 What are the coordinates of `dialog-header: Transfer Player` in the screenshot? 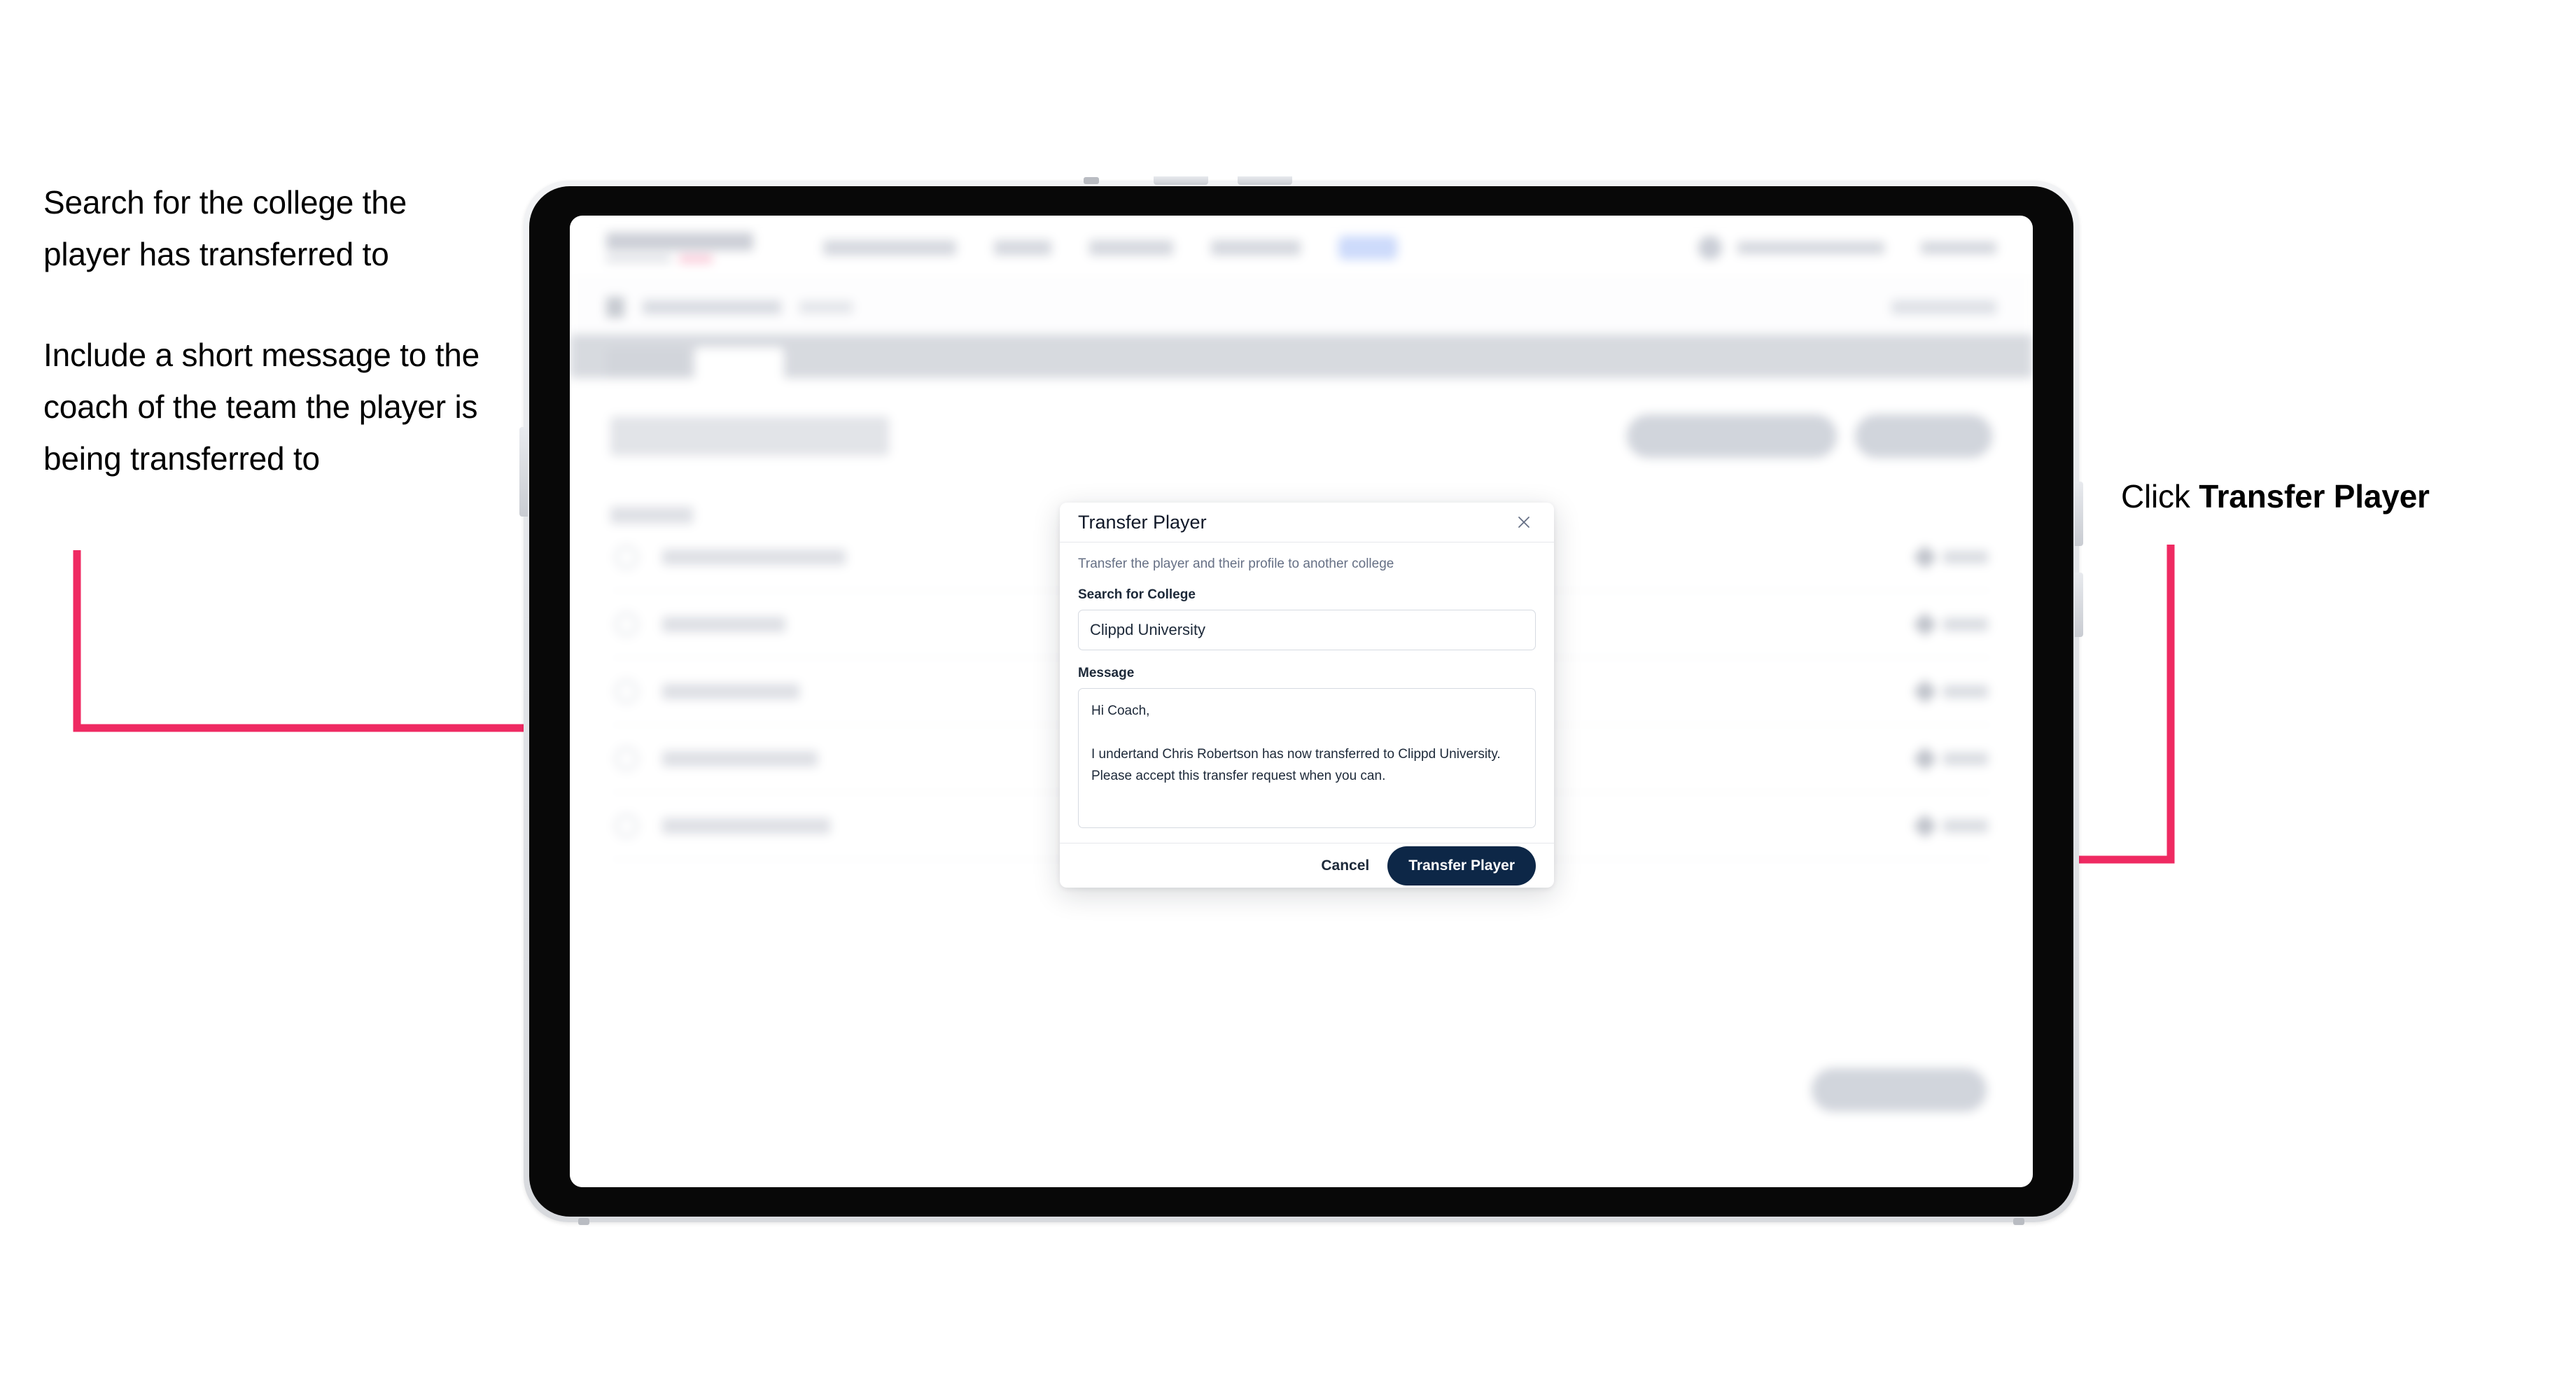 It's located at (1307, 523).